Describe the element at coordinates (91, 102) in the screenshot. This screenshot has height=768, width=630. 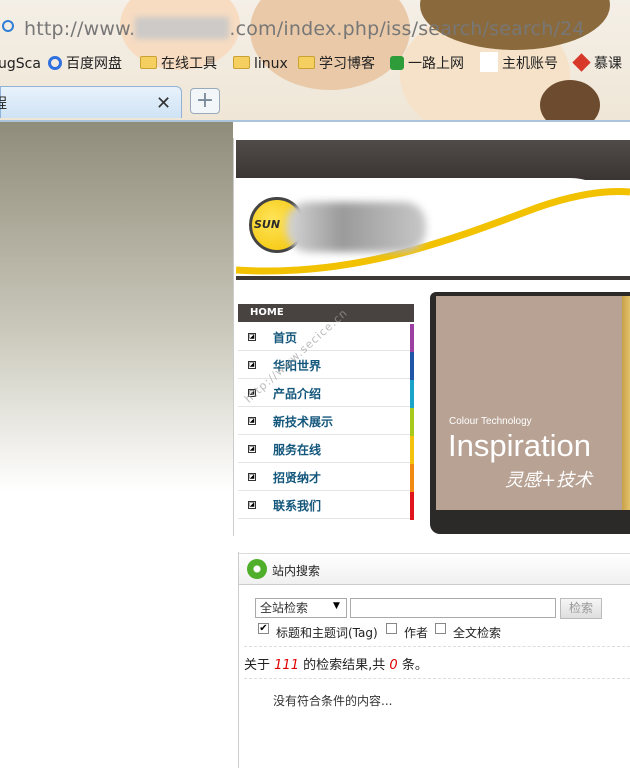
I see `browser-tab: 程` at that location.